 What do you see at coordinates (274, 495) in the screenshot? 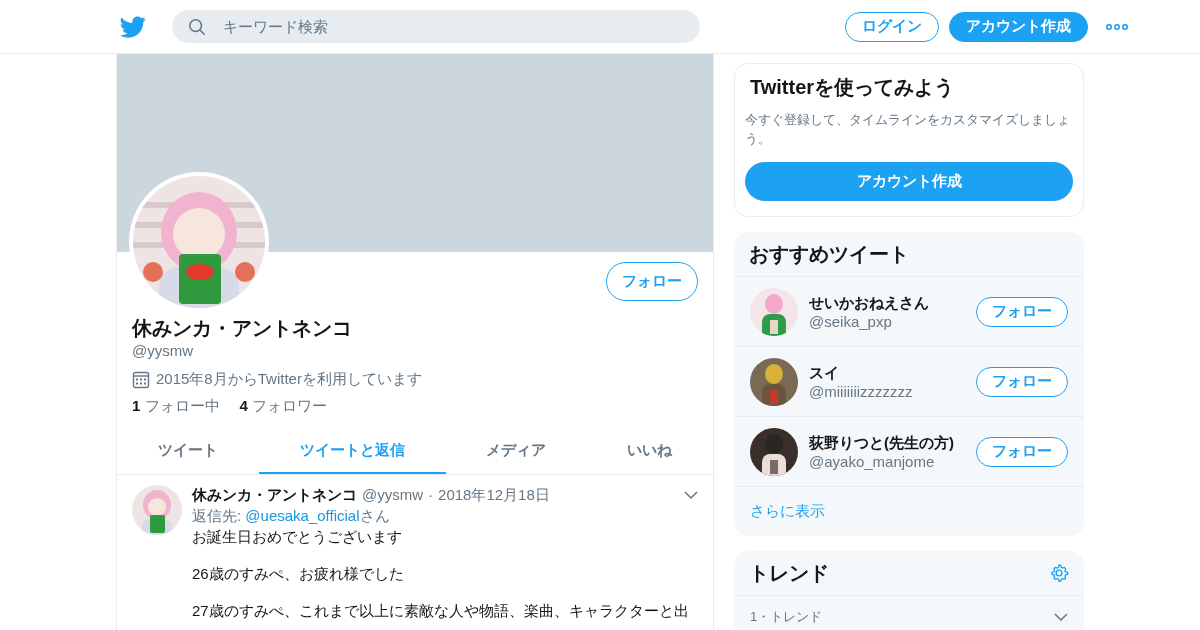
I see `tweet-author: 休みンカ・アントネンコ` at bounding box center [274, 495].